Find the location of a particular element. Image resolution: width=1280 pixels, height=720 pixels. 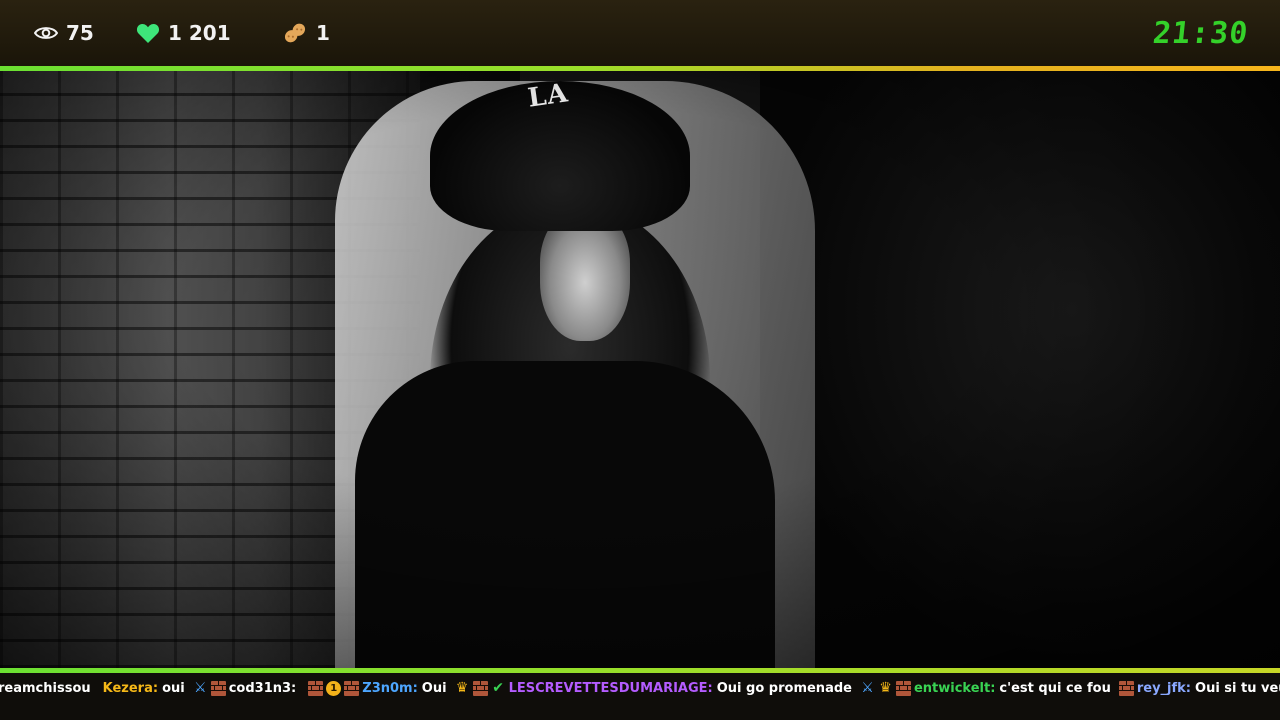

chat-username: cod31n3: is located at coordinates (262, 688).